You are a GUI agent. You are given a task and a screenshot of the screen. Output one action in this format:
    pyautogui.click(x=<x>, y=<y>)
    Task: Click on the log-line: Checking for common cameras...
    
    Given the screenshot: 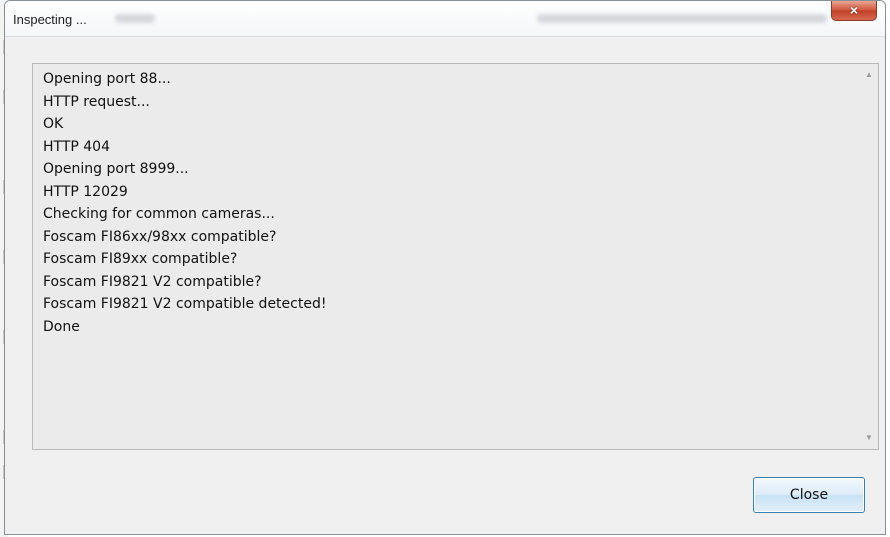 What is the action you would take?
    pyautogui.click(x=159, y=214)
    